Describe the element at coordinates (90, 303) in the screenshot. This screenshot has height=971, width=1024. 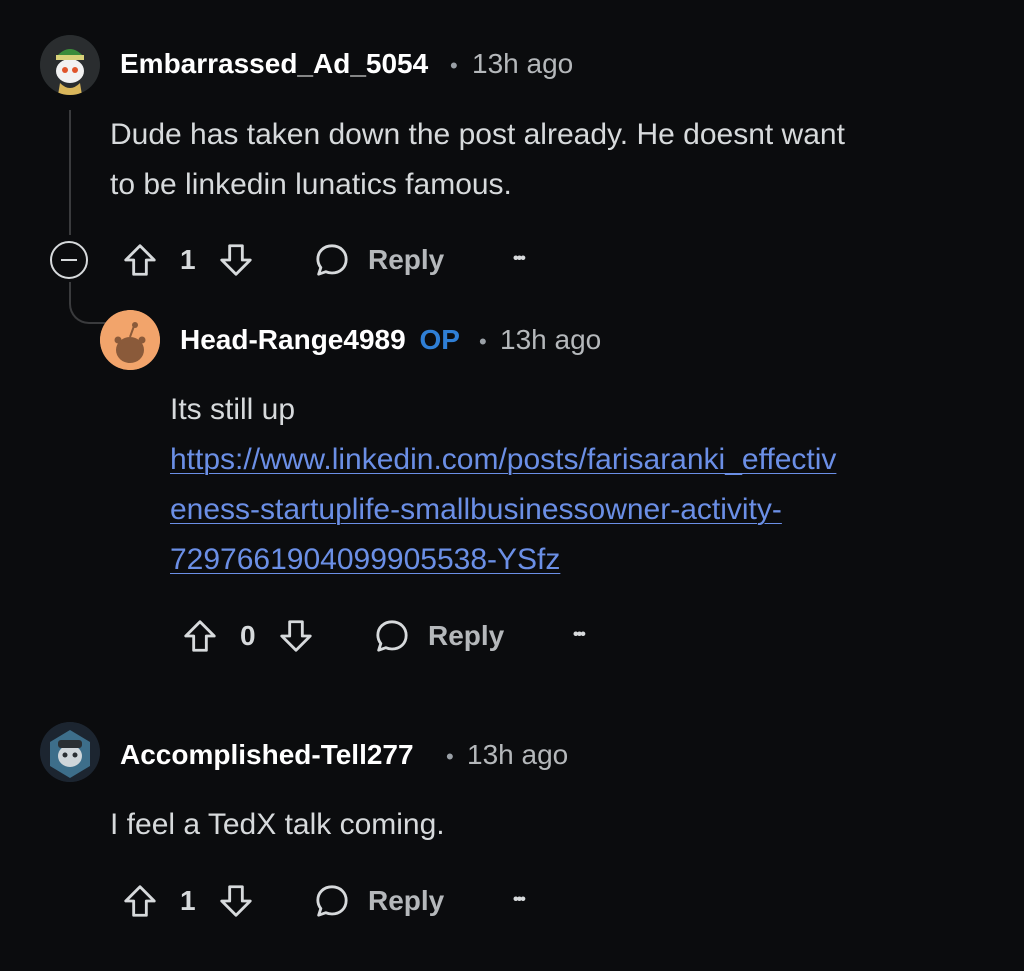
I see `reply-connector` at that location.